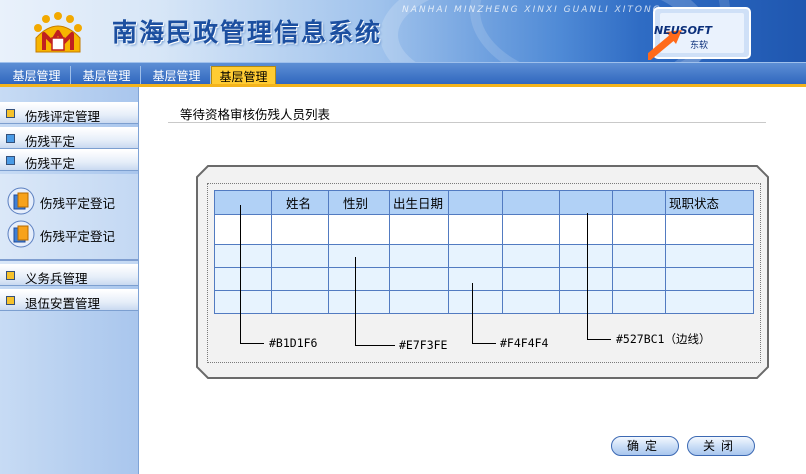 The image size is (806, 474). What do you see at coordinates (293, 343) in the screenshot?
I see `annotation-header-color: #B1D1F6` at bounding box center [293, 343].